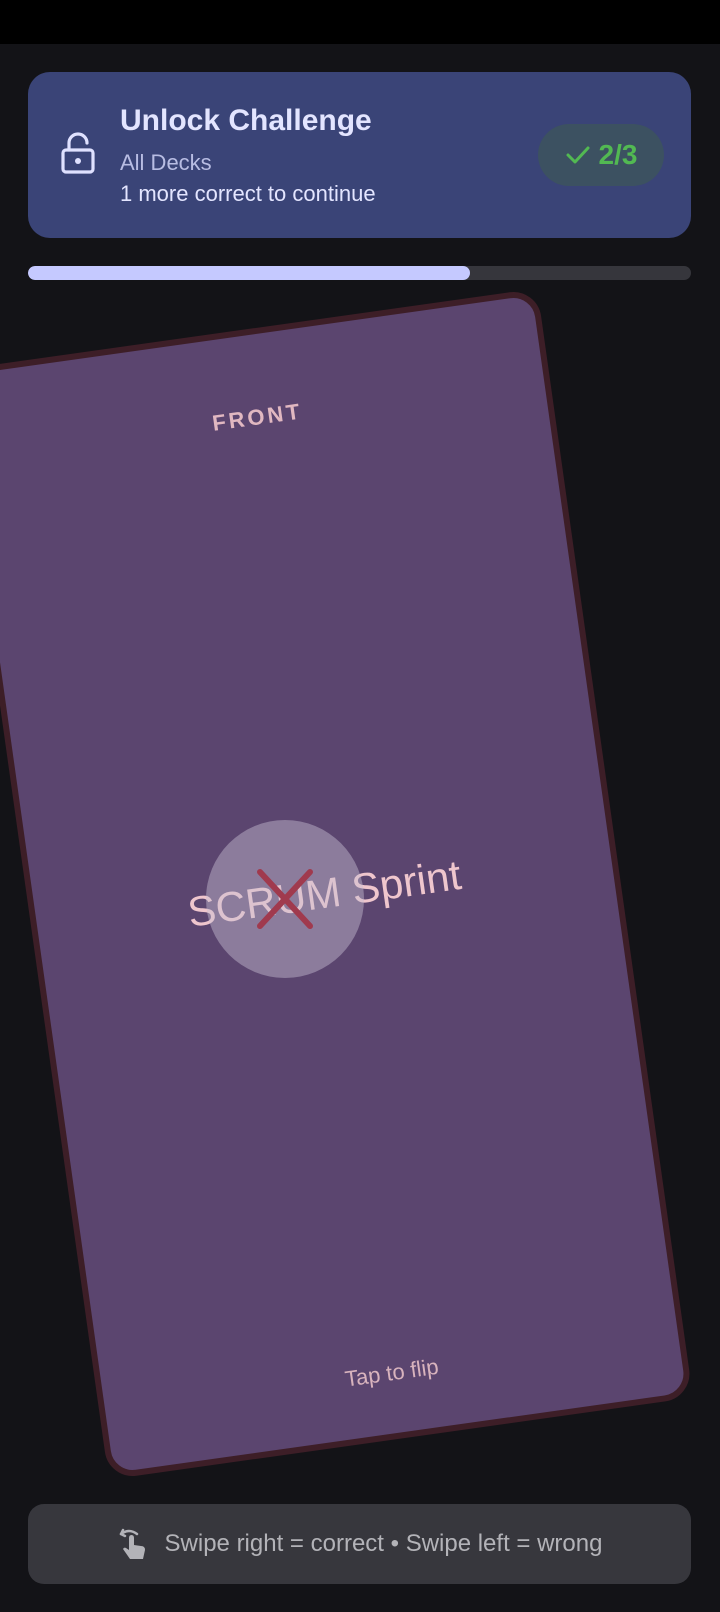 The image size is (720, 1612). What do you see at coordinates (248, 193) in the screenshot?
I see `banner-hint: 1 more correct to continue` at bounding box center [248, 193].